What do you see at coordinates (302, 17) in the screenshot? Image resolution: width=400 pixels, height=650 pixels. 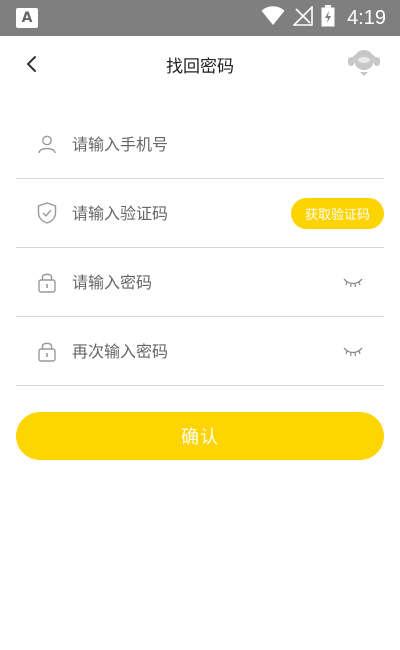 I see `no-signal-icon` at bounding box center [302, 17].